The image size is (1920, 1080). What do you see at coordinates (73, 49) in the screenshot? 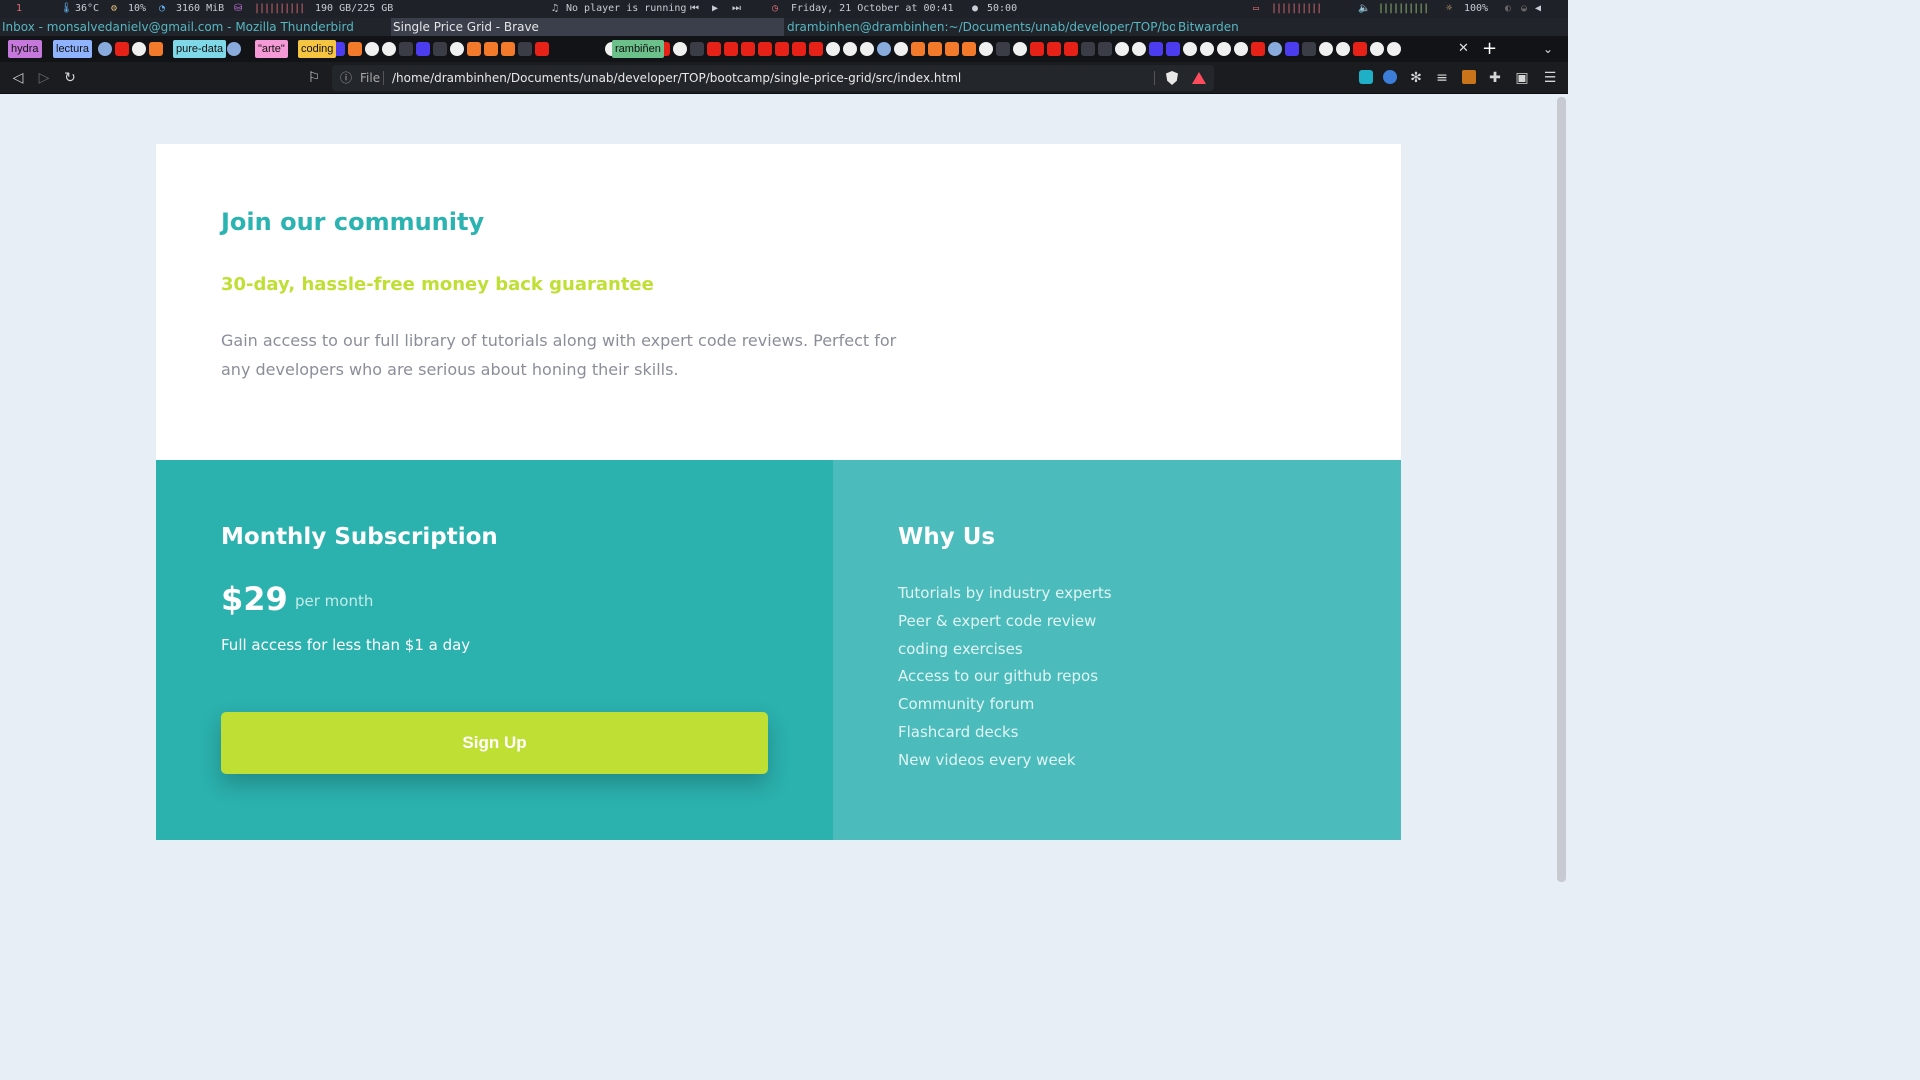
I see `tab-group-lectura: lectura` at bounding box center [73, 49].